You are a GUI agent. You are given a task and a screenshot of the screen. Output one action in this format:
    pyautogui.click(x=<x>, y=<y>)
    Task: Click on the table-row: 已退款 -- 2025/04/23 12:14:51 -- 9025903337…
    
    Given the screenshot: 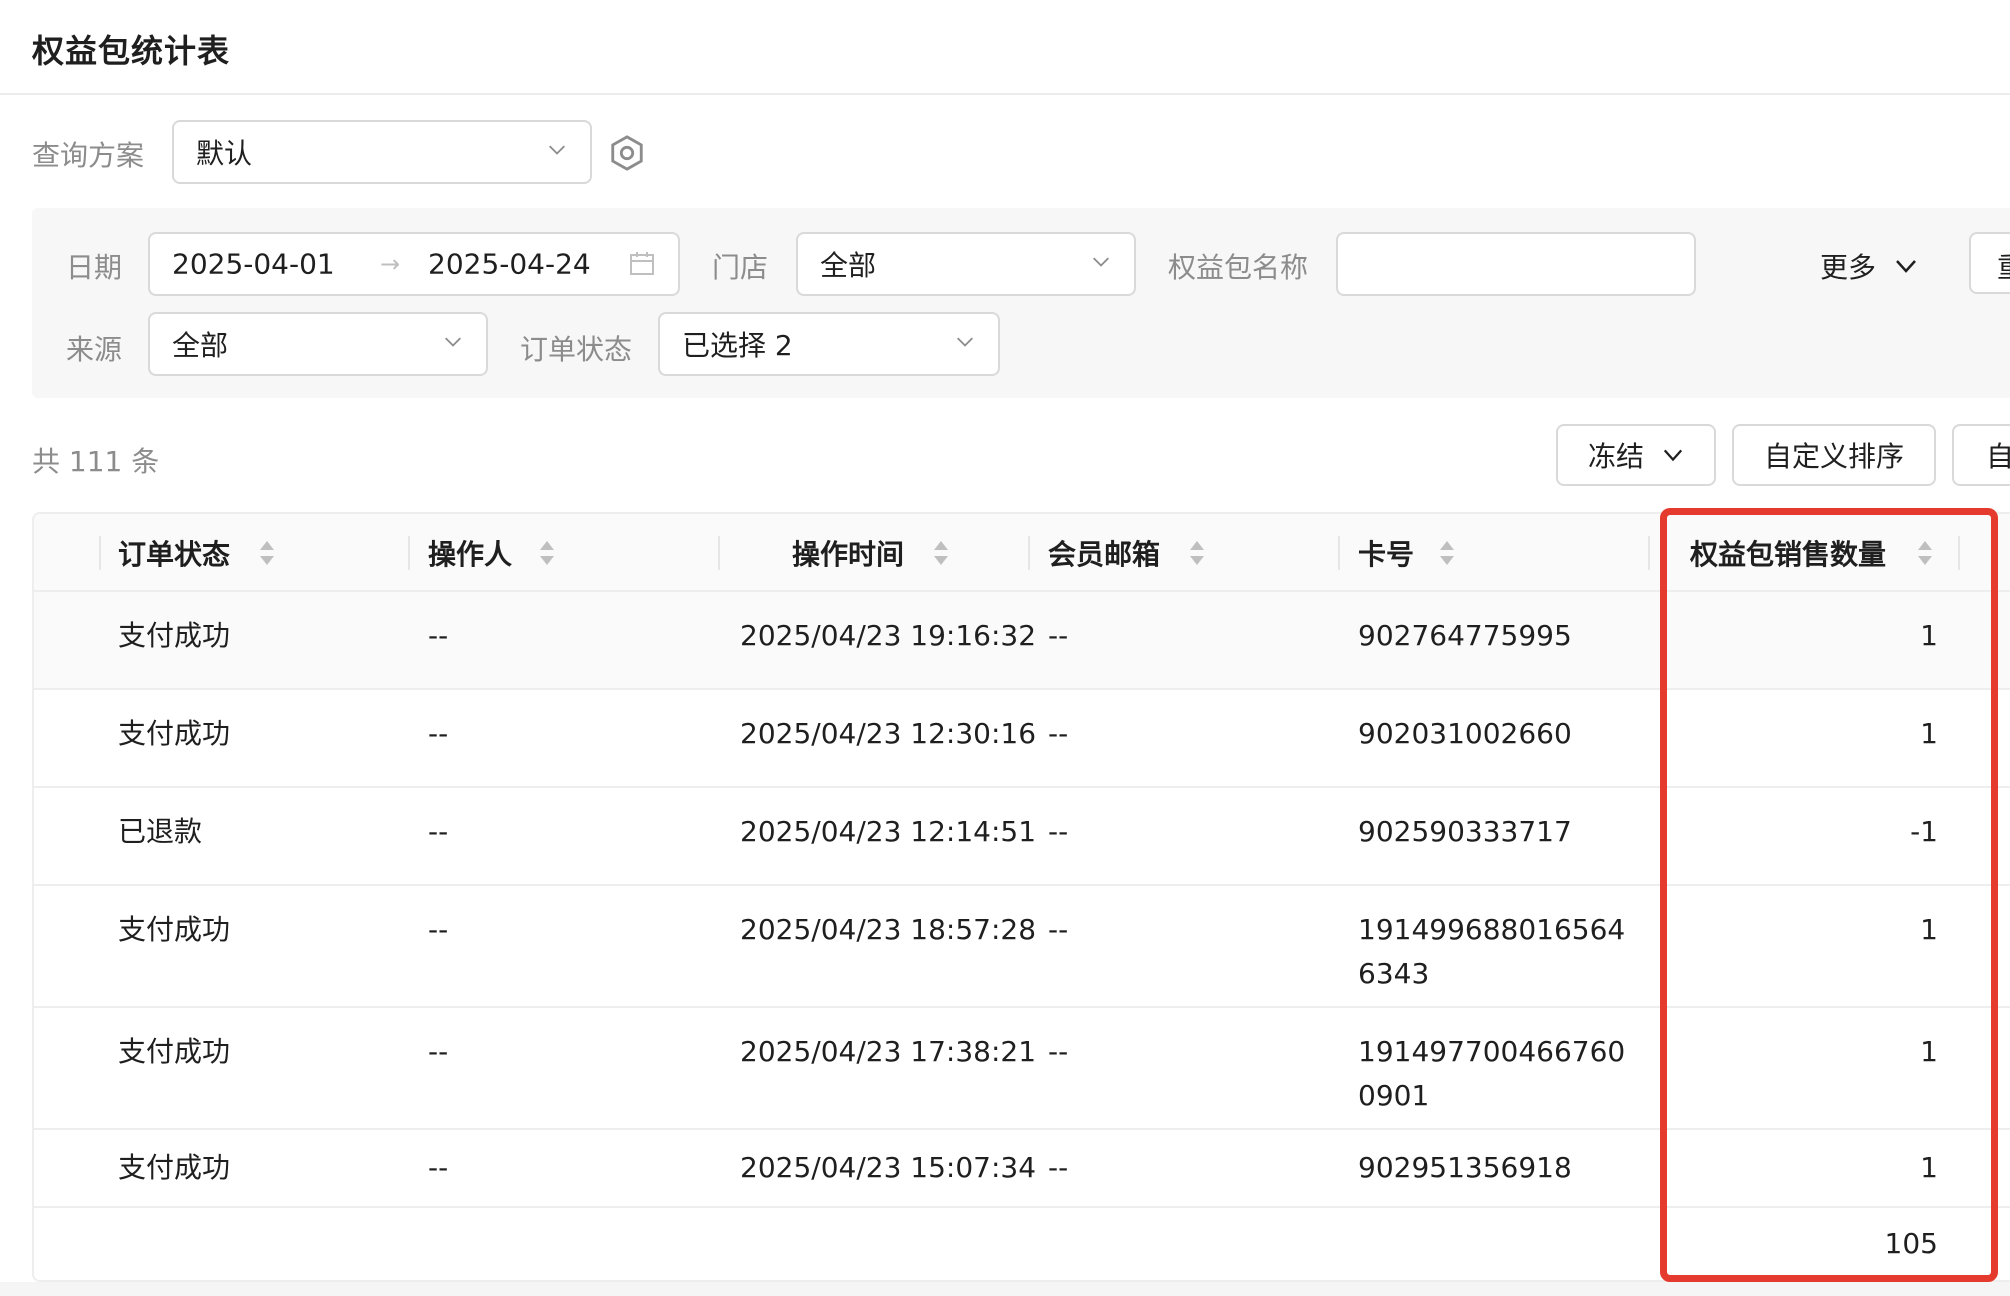 What is the action you would take?
    pyautogui.click(x=1022, y=837)
    